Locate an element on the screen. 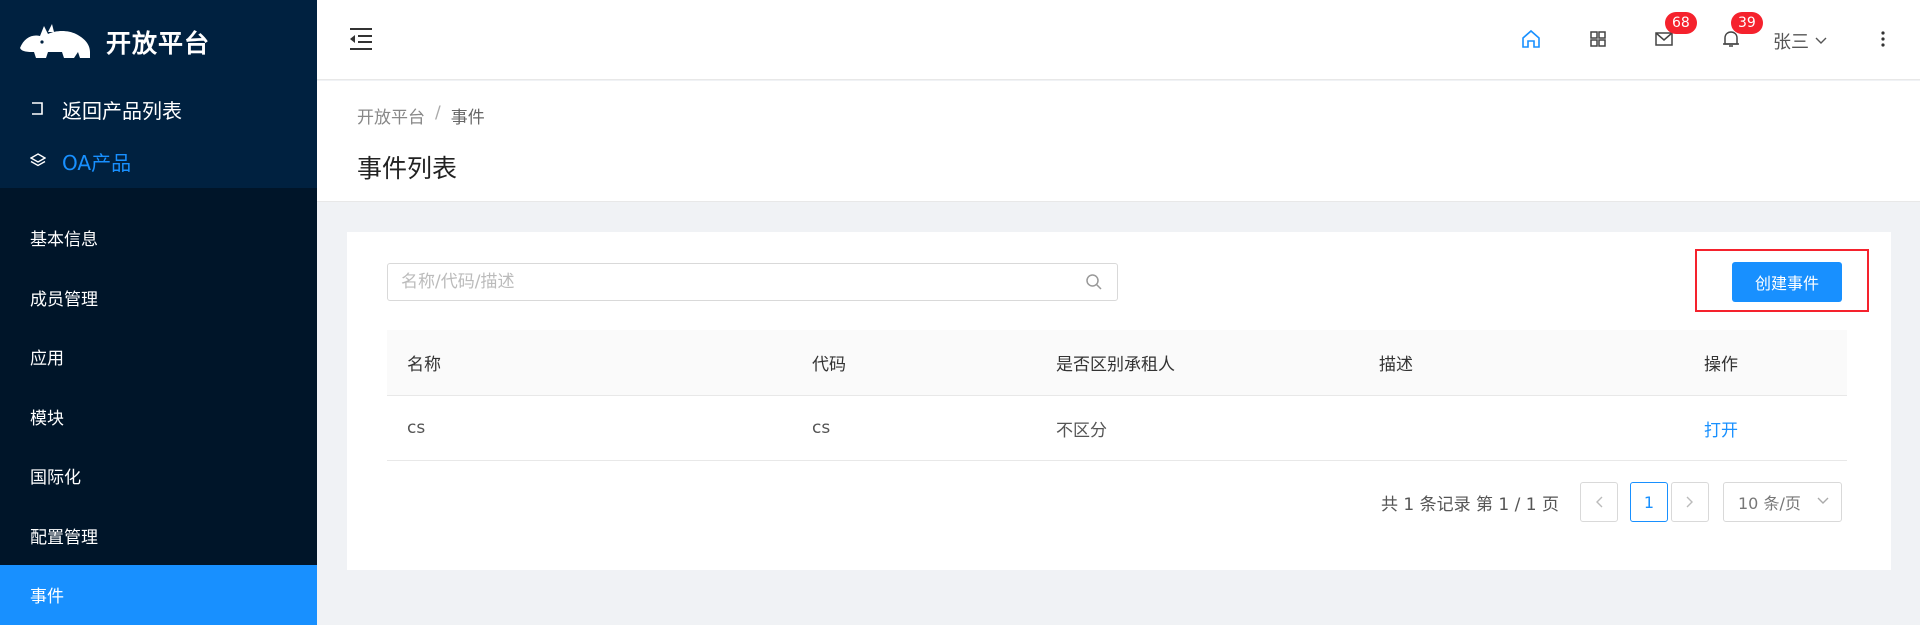  prev-page-button is located at coordinates (1599, 502).